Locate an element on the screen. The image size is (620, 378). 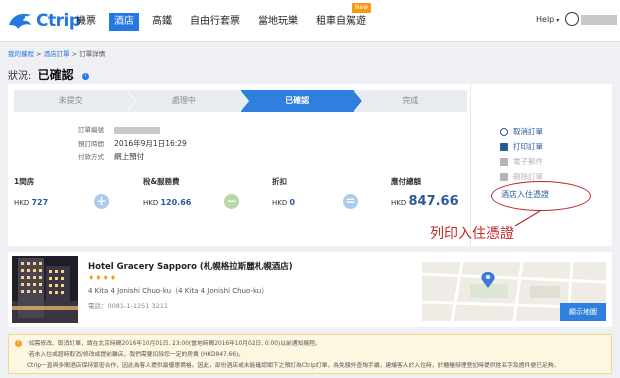
annotation-text: 列印入住憑證 is located at coordinates (472, 234).